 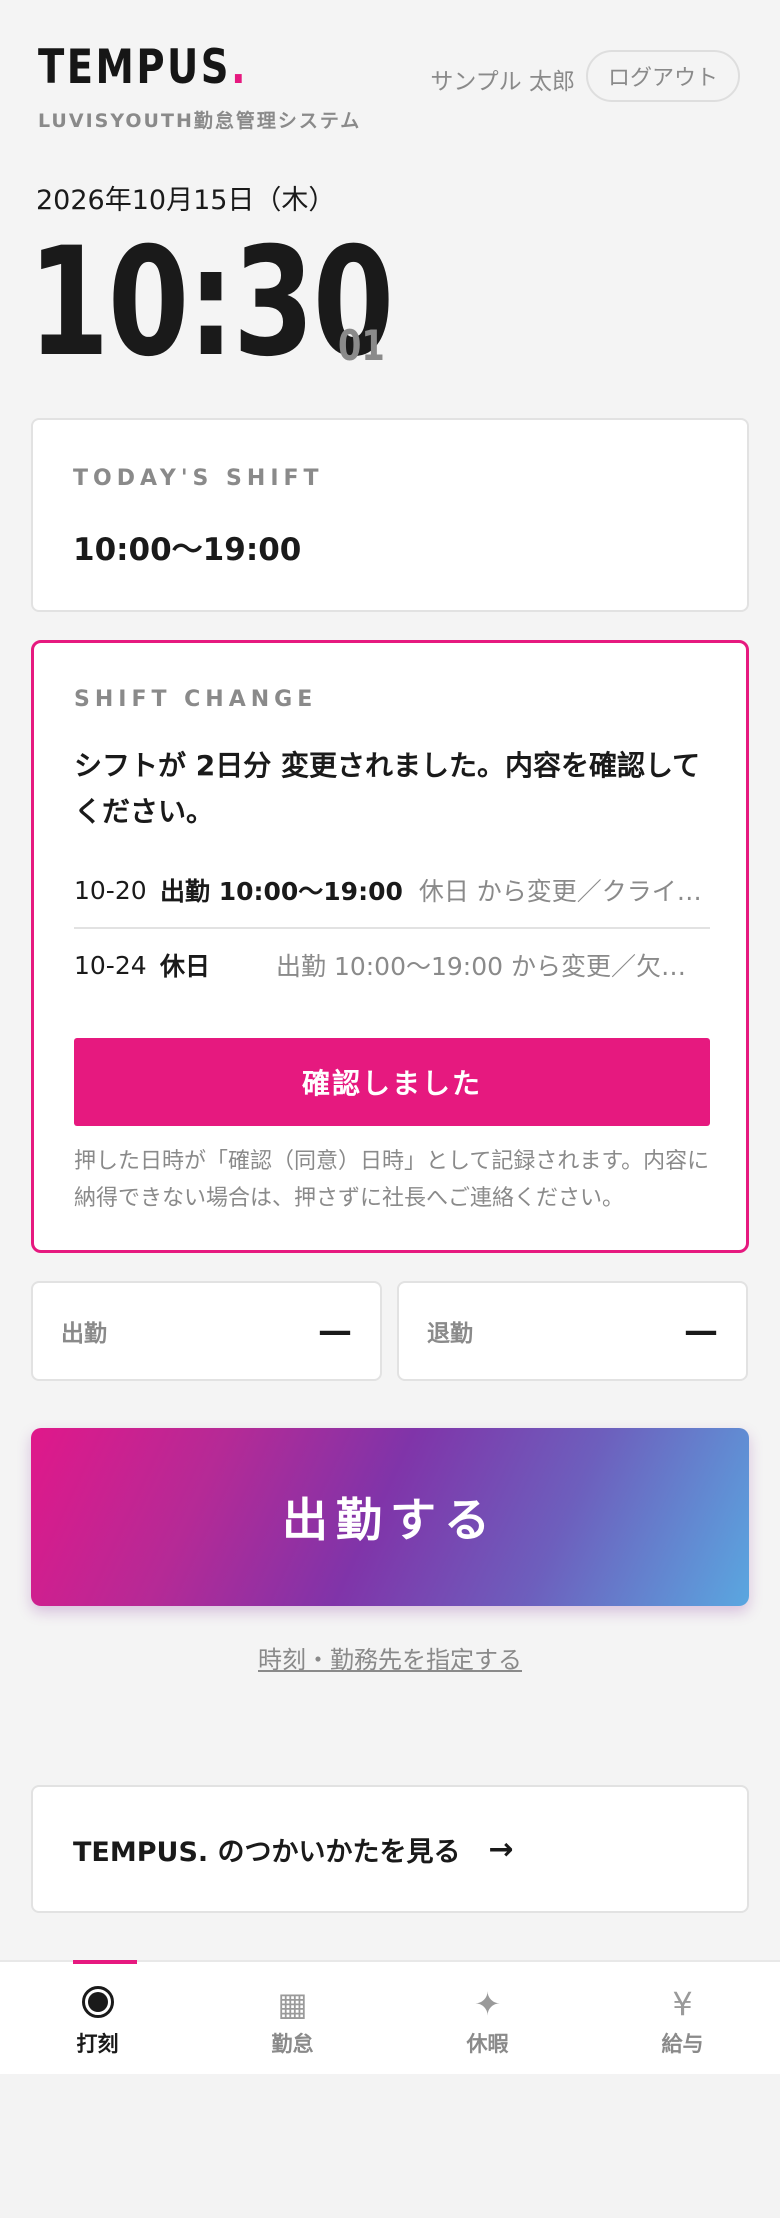 I want to click on guide-link-card: TEMPUS. のつかいかたを見る →, so click(x=390, y=1849).